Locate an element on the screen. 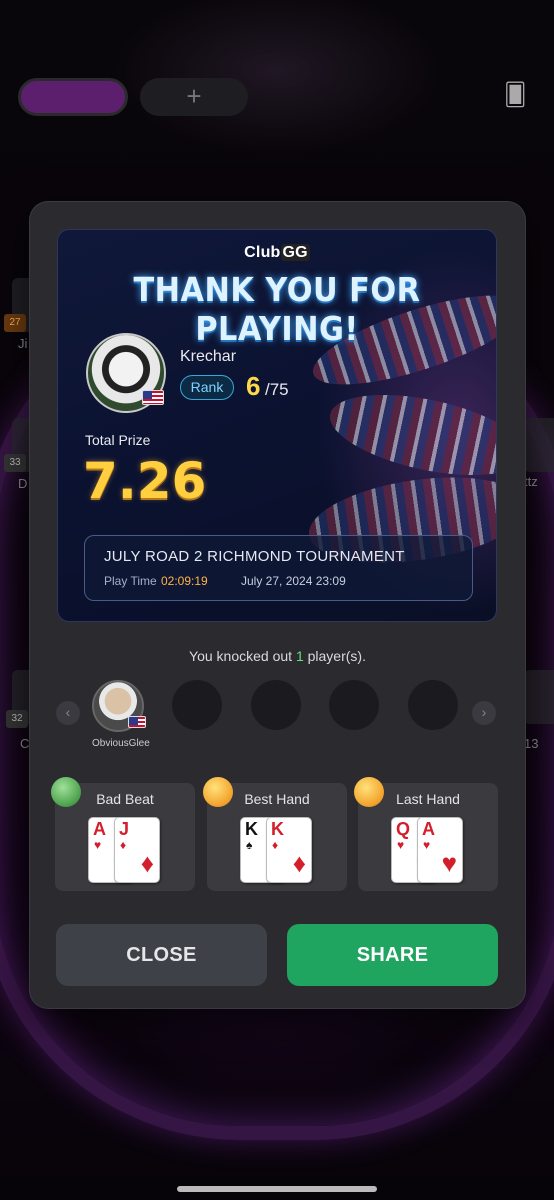  seat-name: C is located at coordinates (25, 743).